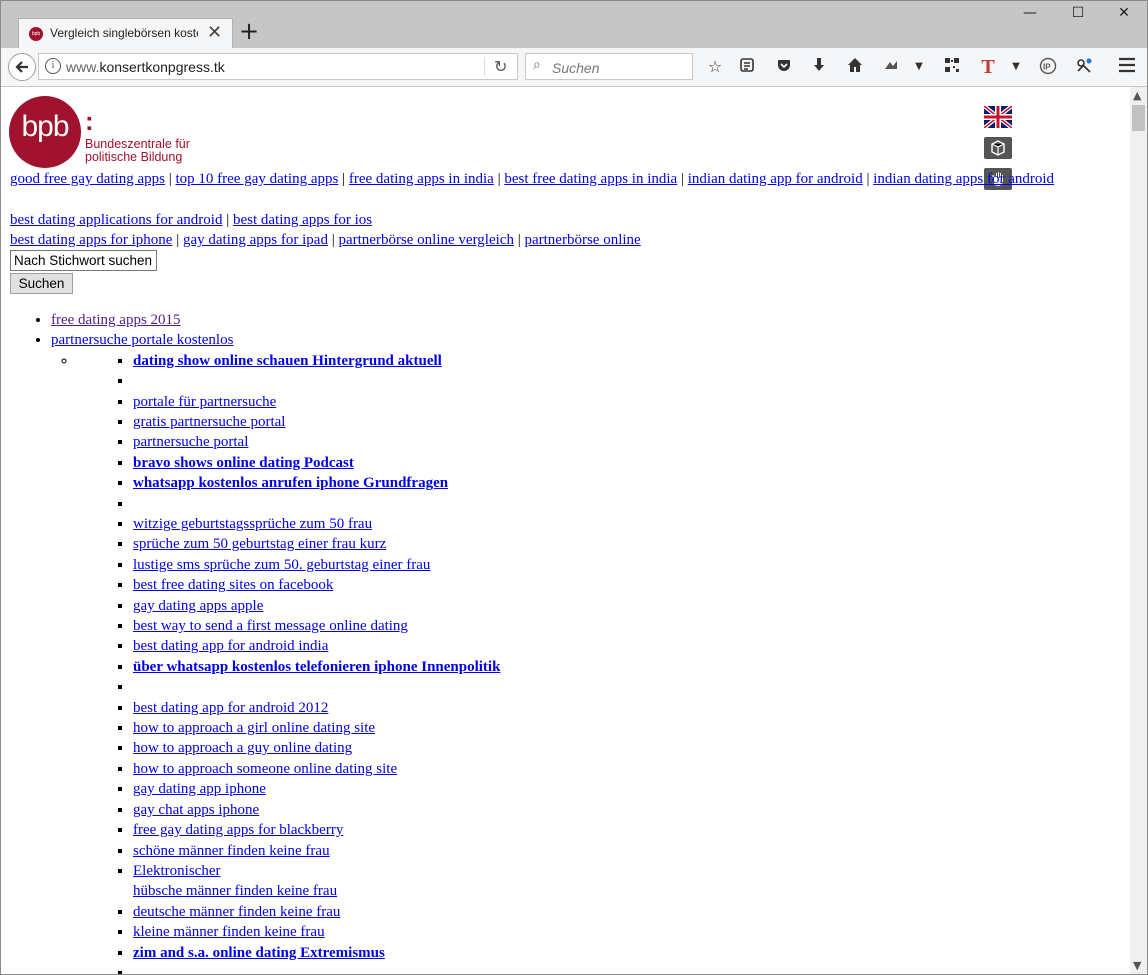 The image size is (1148, 975). What do you see at coordinates (196, 810) in the screenshot?
I see `nested-list-link: gay chat apps iphone` at bounding box center [196, 810].